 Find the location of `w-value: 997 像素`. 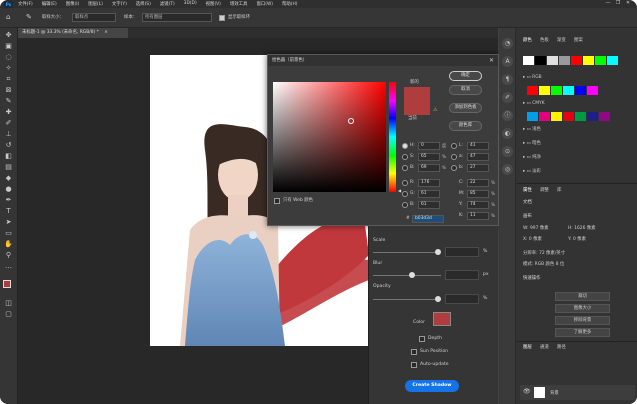

w-value: 997 像素 is located at coordinates (539, 228).